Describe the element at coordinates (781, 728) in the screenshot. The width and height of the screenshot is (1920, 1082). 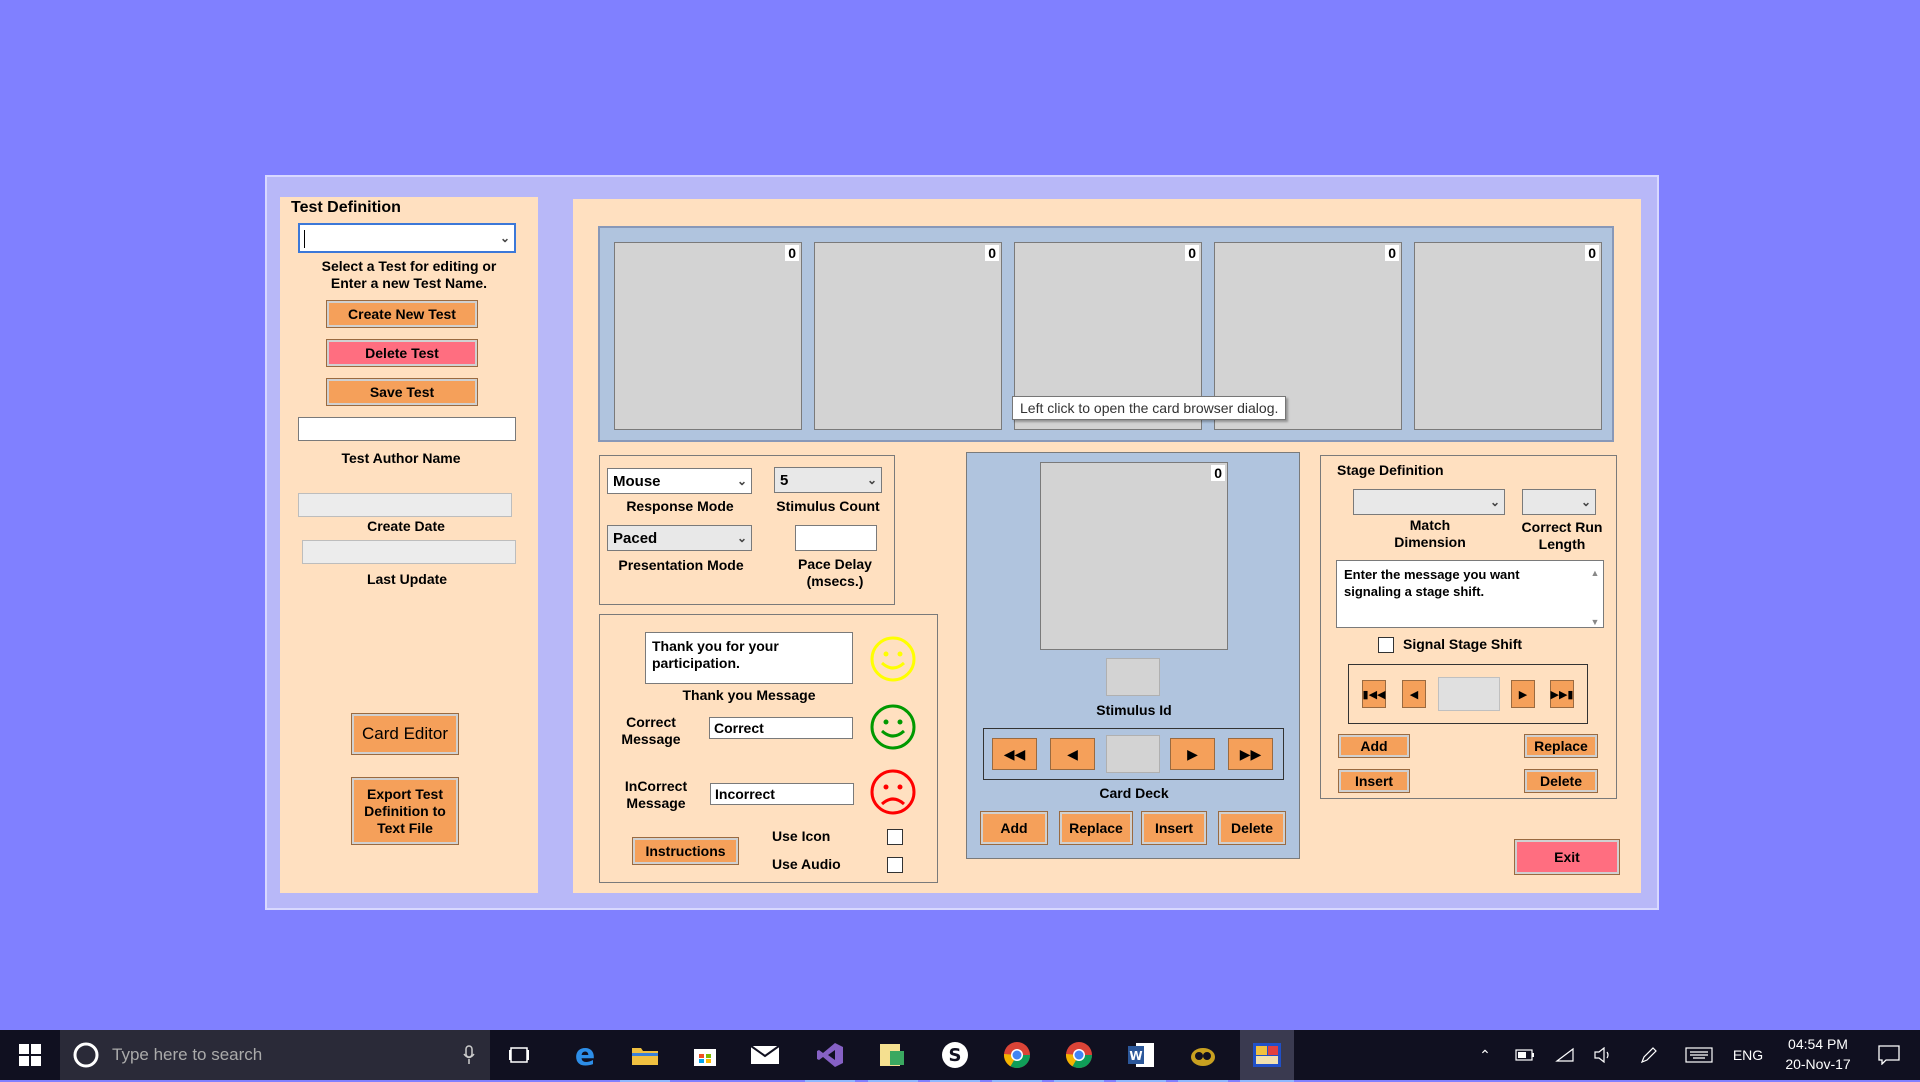
I see `correct-message-input: Correct` at that location.